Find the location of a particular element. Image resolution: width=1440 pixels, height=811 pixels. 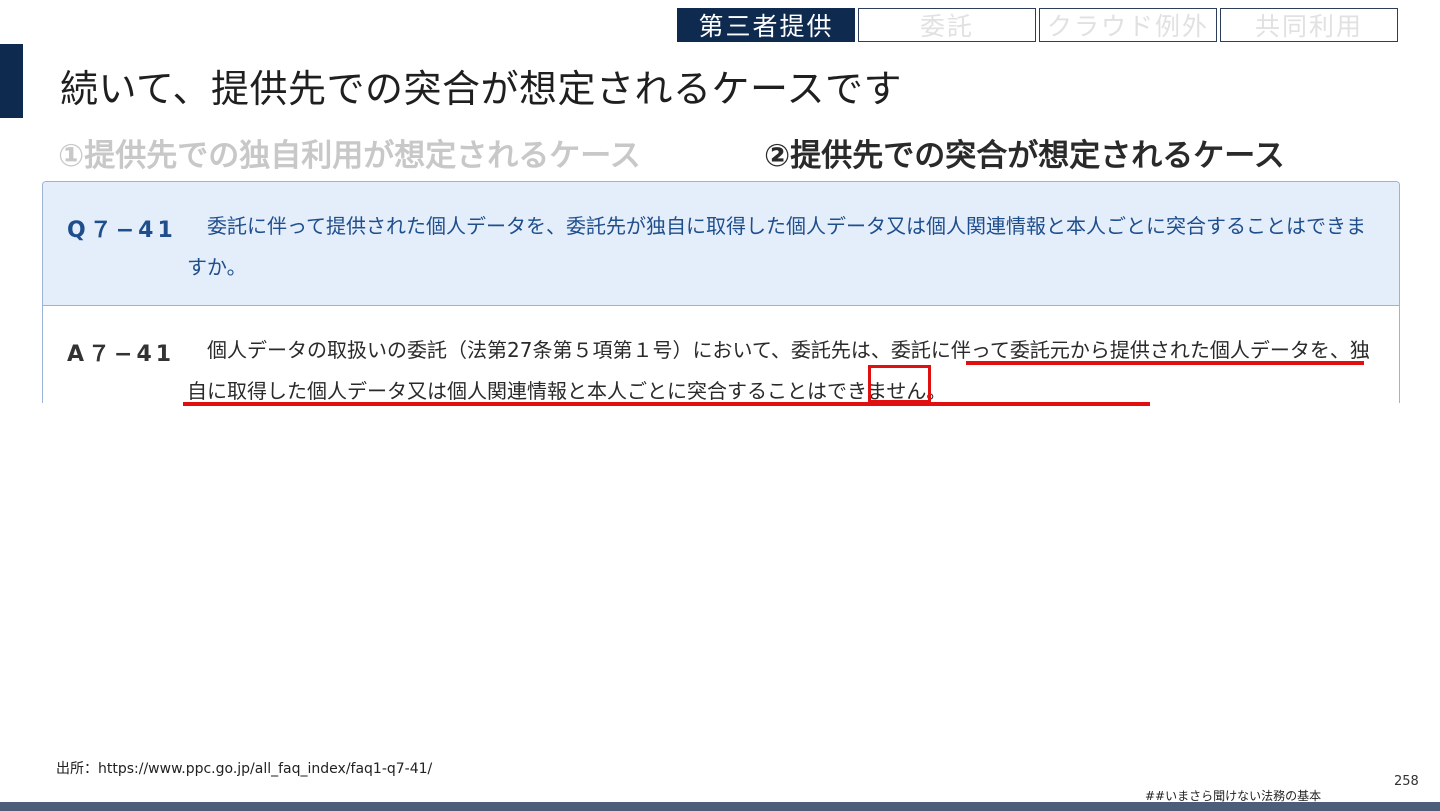

title-accent-bar is located at coordinates (11, 81).